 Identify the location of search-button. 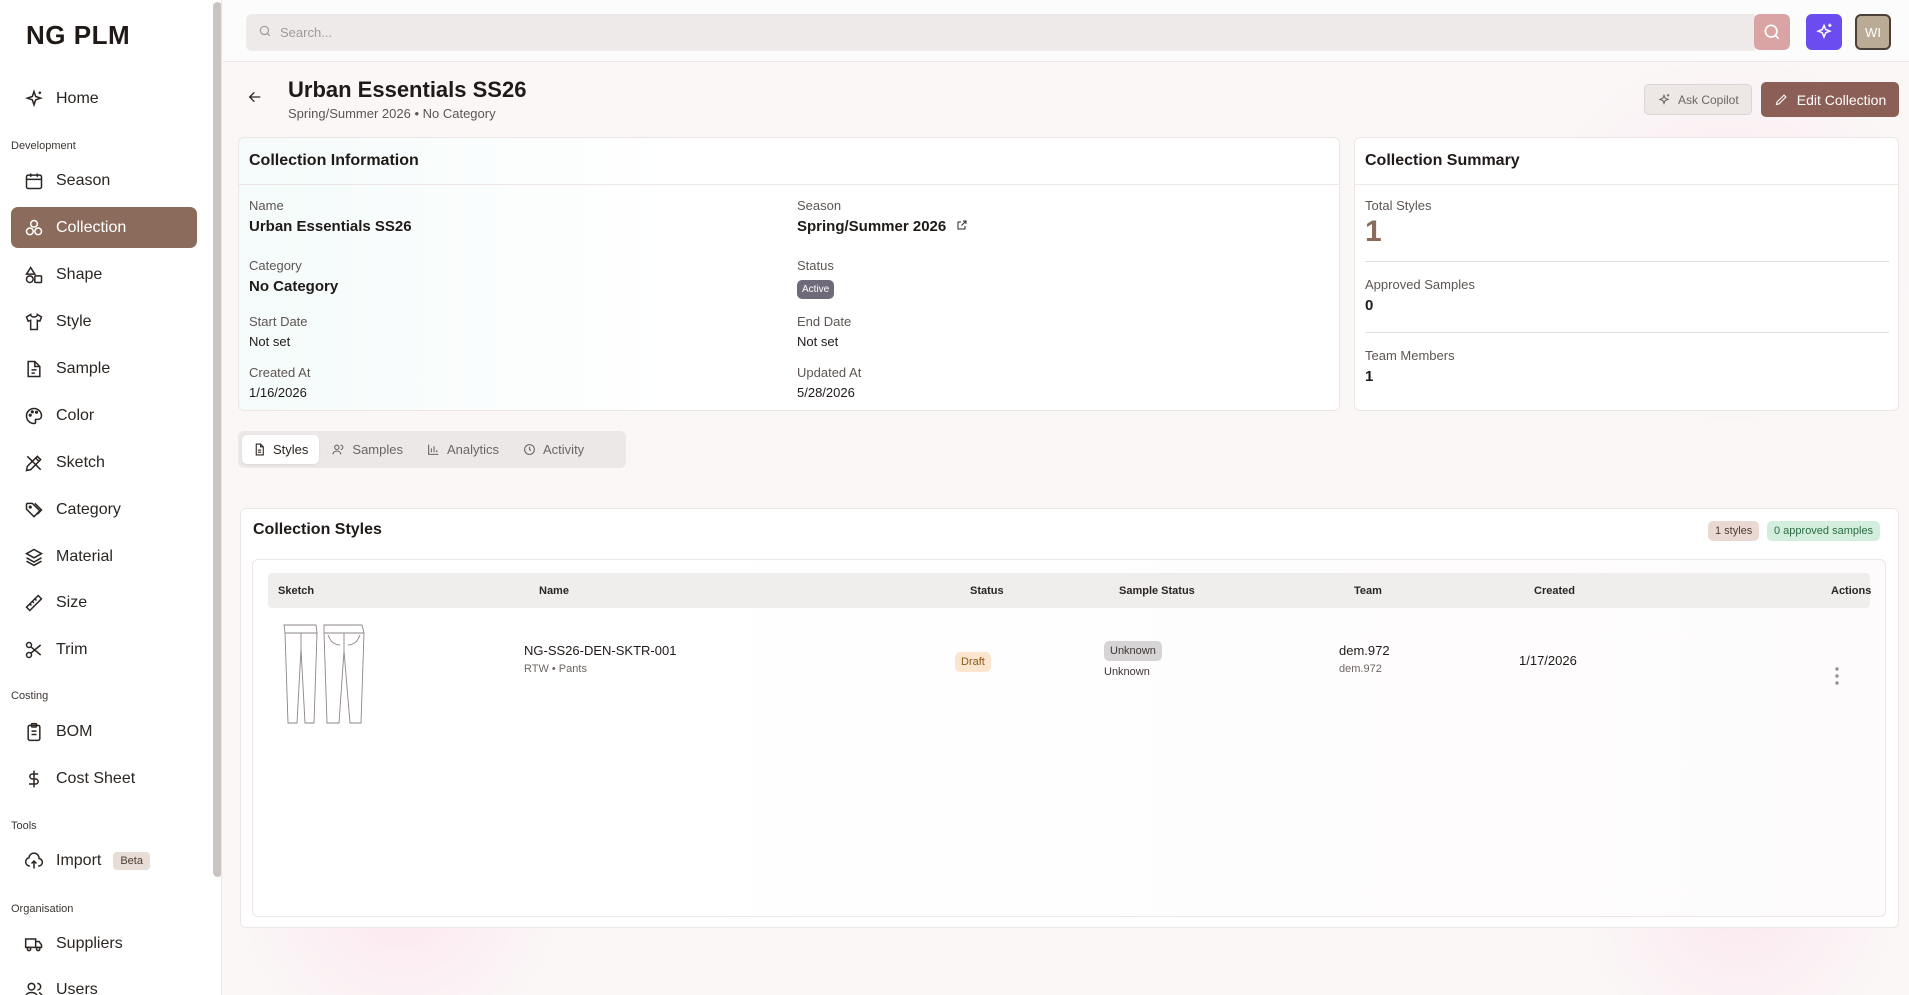
(1772, 32).